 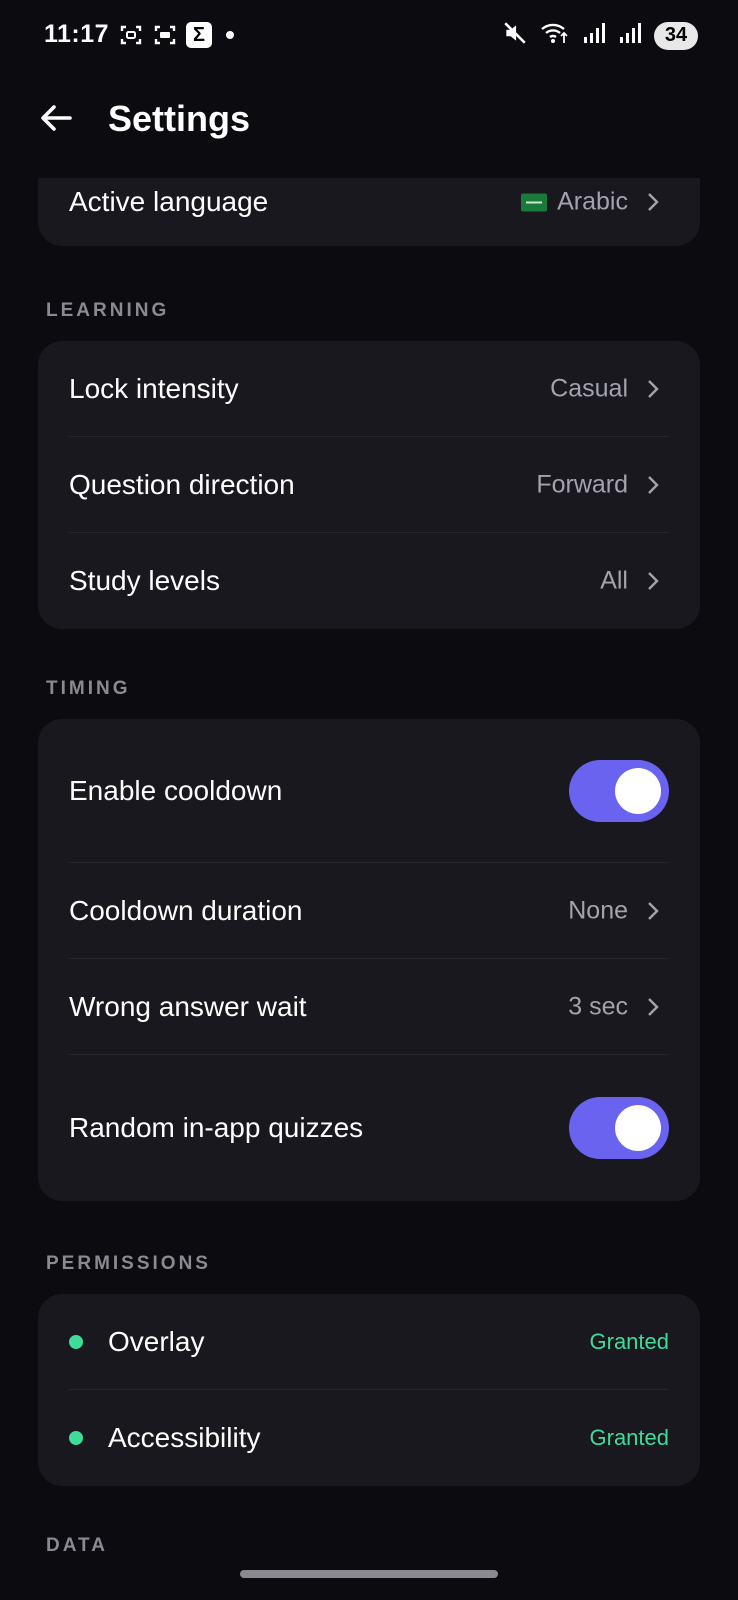 What do you see at coordinates (629, 1341) in the screenshot?
I see `overlay-status: Granted` at bounding box center [629, 1341].